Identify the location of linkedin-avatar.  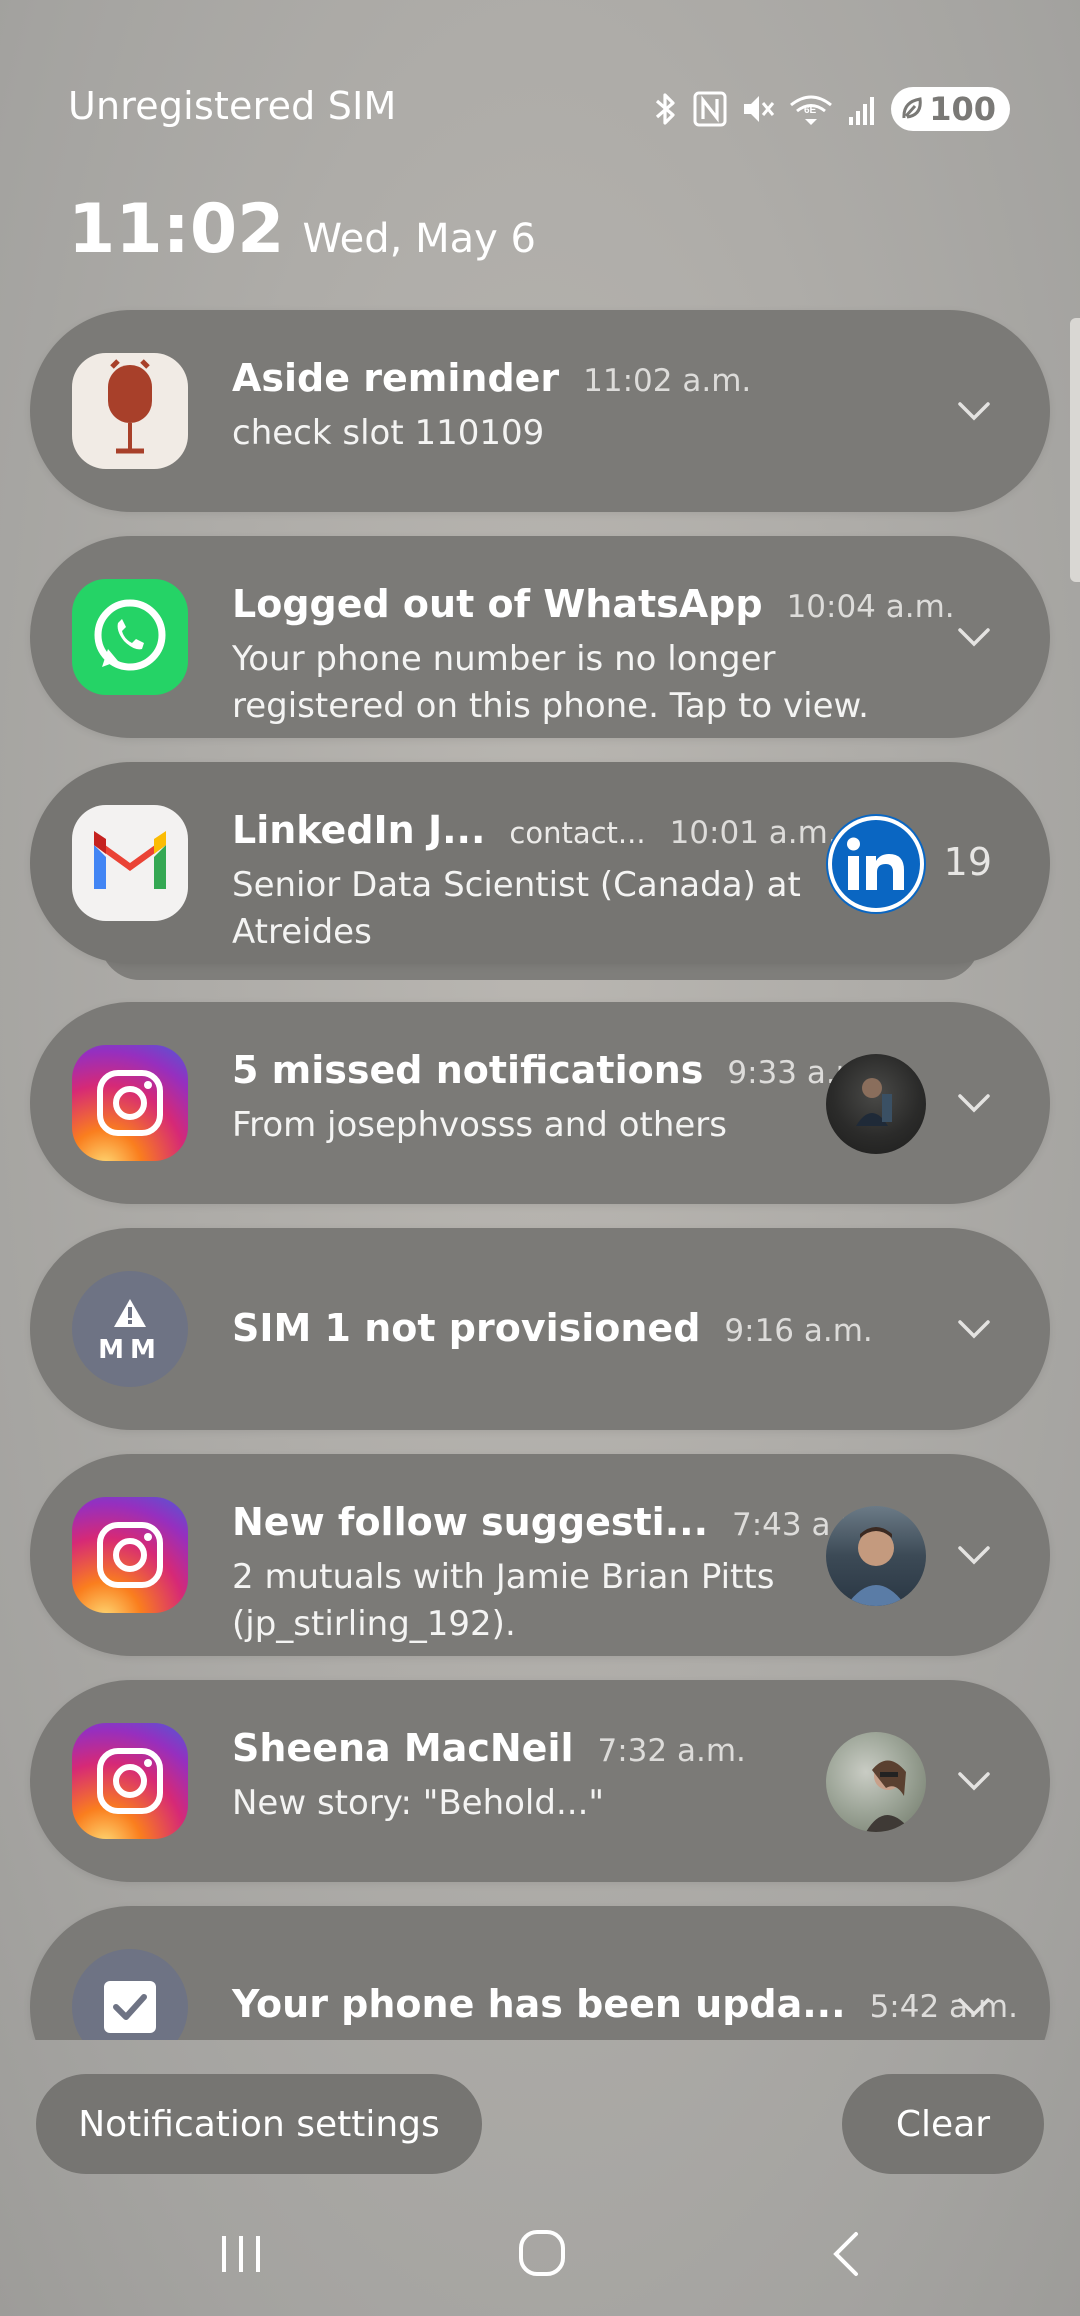
(876, 864).